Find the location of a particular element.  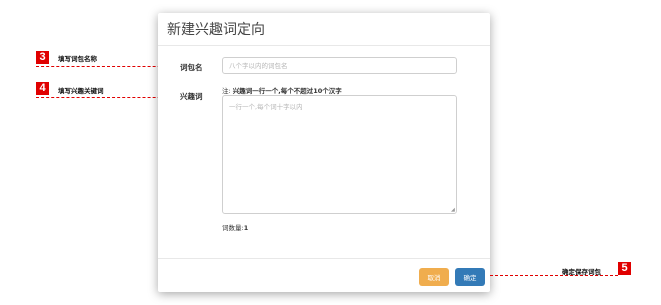

dialog-header: 新建兴趣词定向 is located at coordinates (324, 29).